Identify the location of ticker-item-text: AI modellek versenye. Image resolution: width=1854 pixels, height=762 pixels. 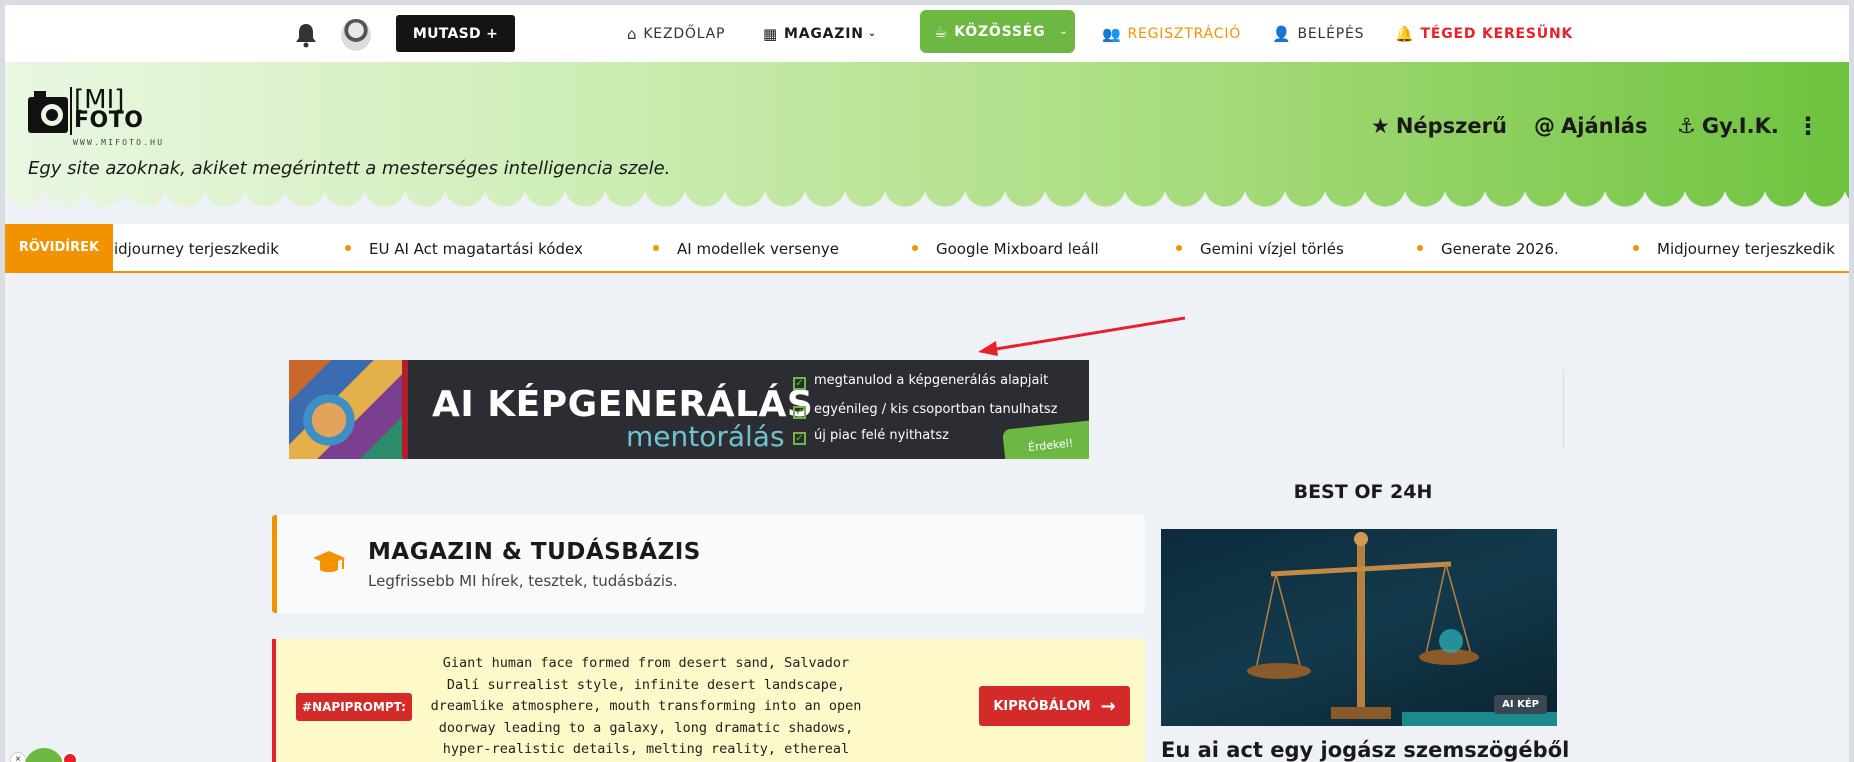
(758, 249).